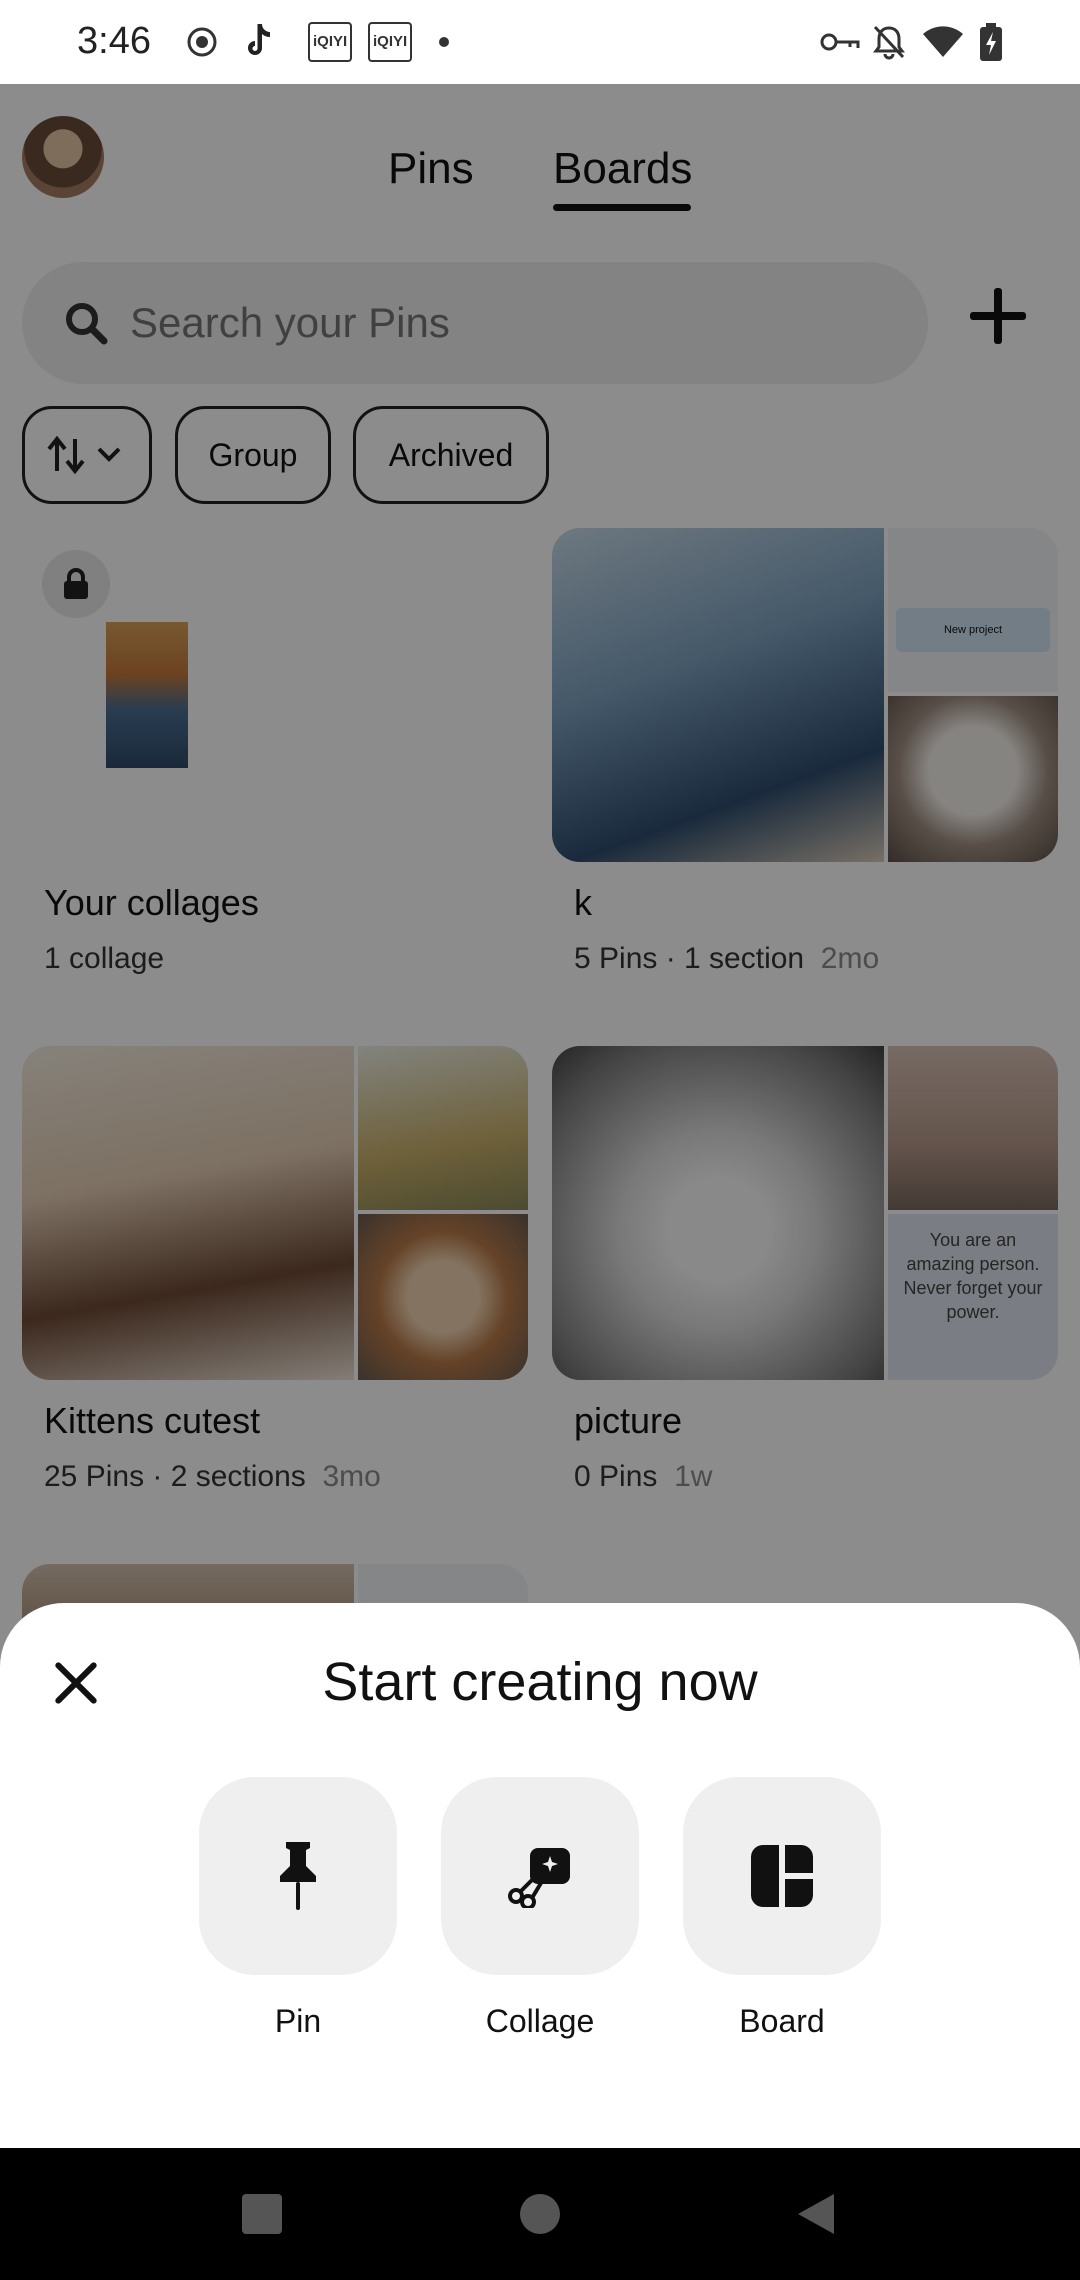 Image resolution: width=1080 pixels, height=2280 pixels. I want to click on recents-button, so click(262, 2214).